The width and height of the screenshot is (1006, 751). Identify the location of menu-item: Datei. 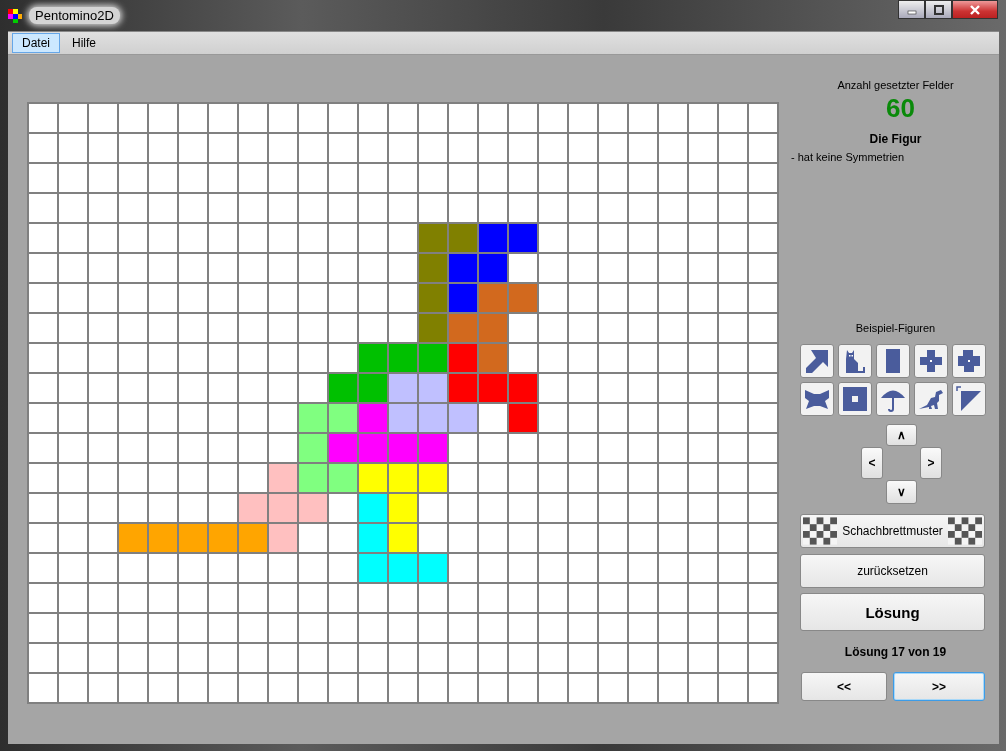
(36, 43).